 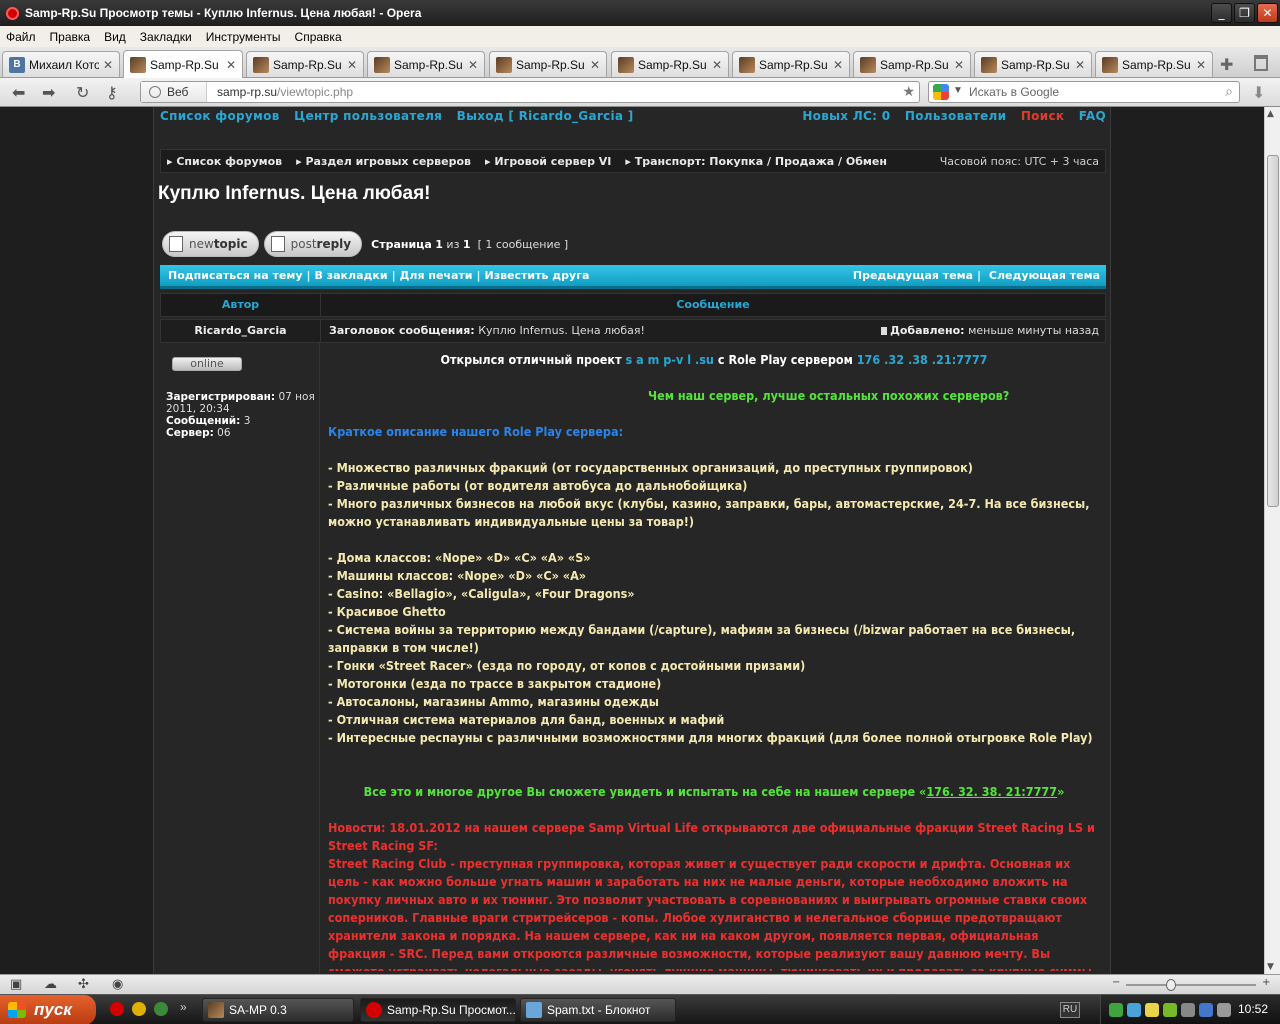 What do you see at coordinates (1267, 13) in the screenshot?
I see `close-window-button: ✕` at bounding box center [1267, 13].